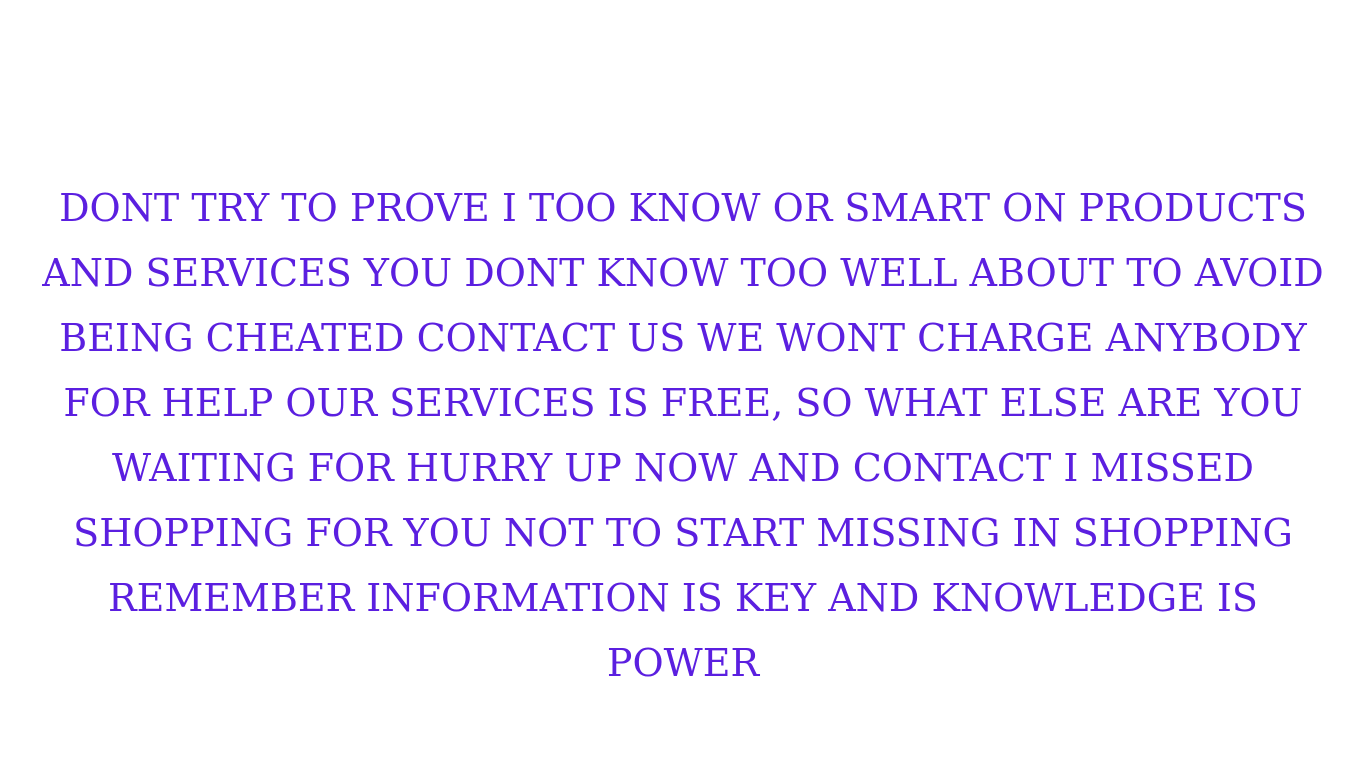 The image size is (1366, 768). Describe the element at coordinates (683, 663) in the screenshot. I see `message-line: POWER` at that location.